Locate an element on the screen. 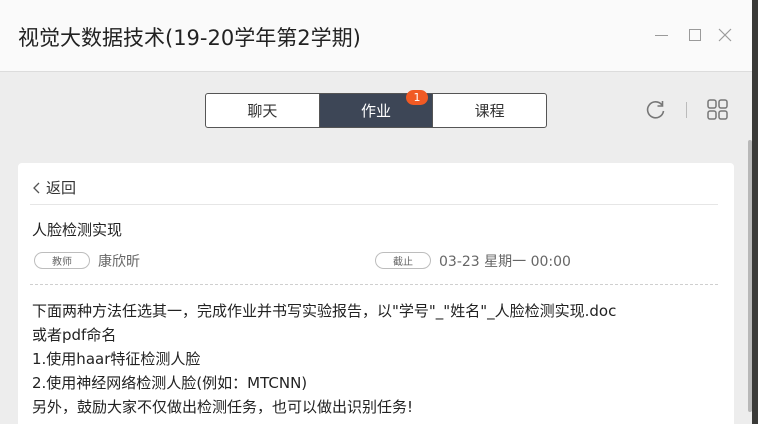  homework-title: 人脸检测实现 is located at coordinates (77, 230).